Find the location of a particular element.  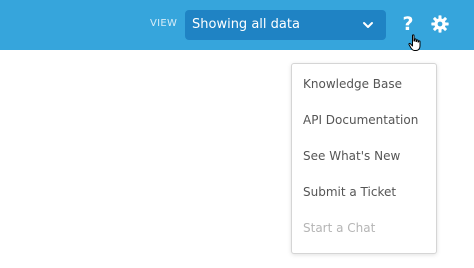

view-select: Showing all data is located at coordinates (285, 25).